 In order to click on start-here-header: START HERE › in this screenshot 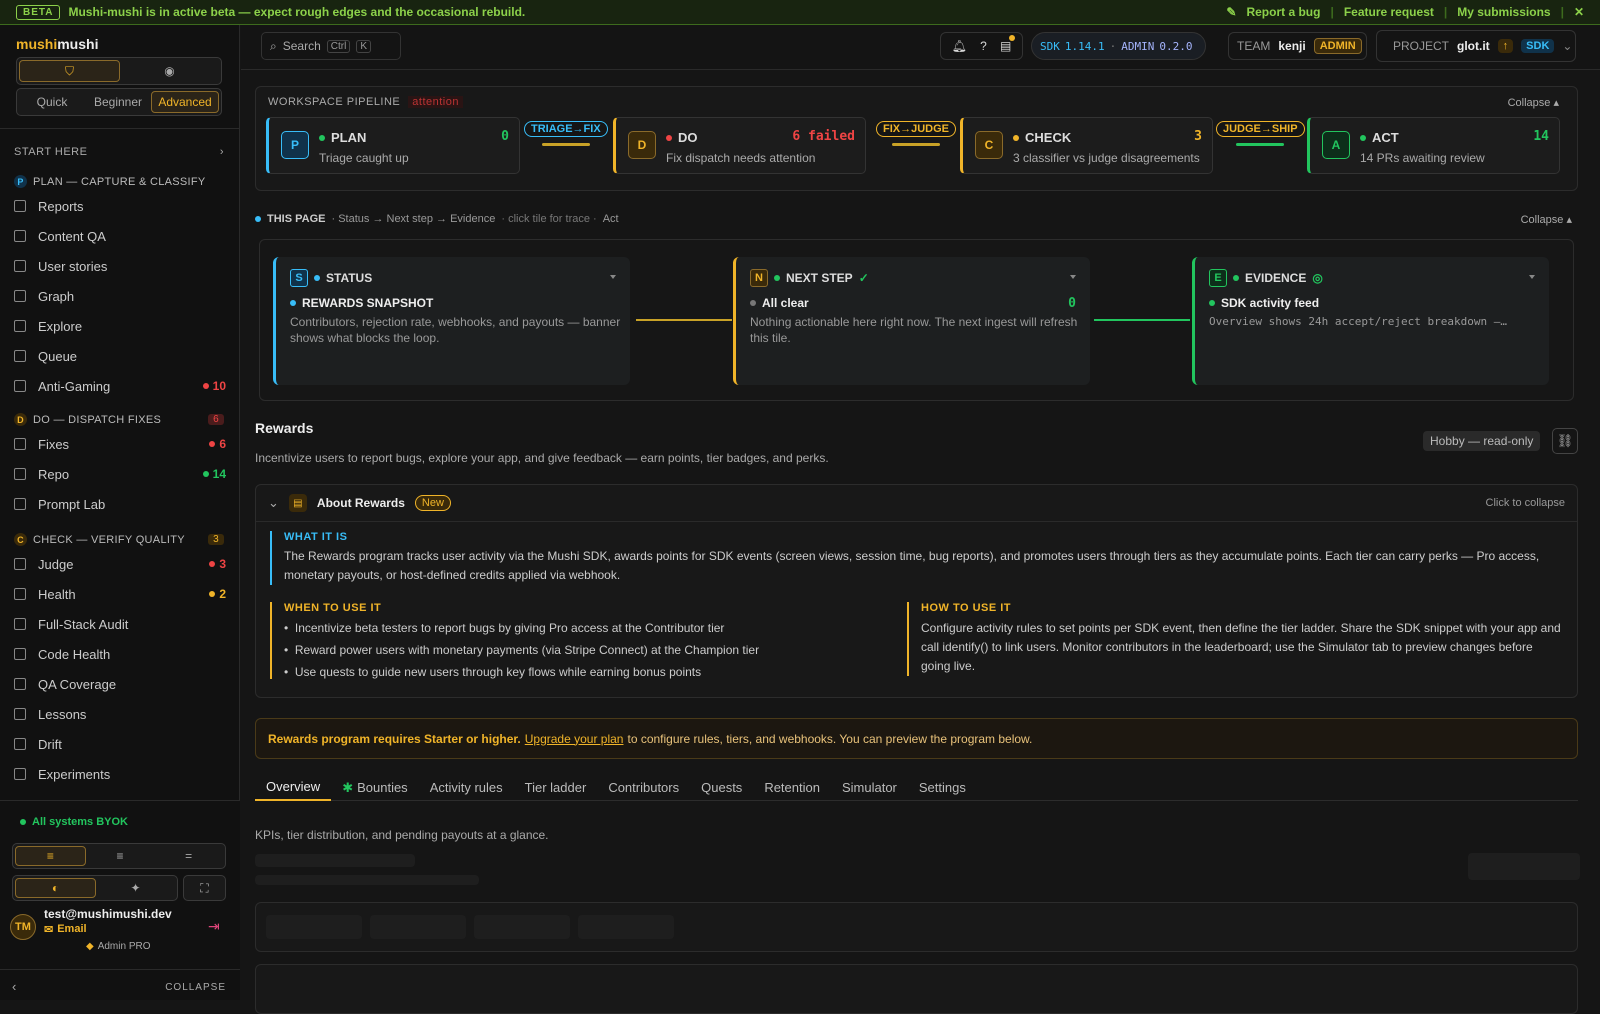, I will do `click(119, 152)`.